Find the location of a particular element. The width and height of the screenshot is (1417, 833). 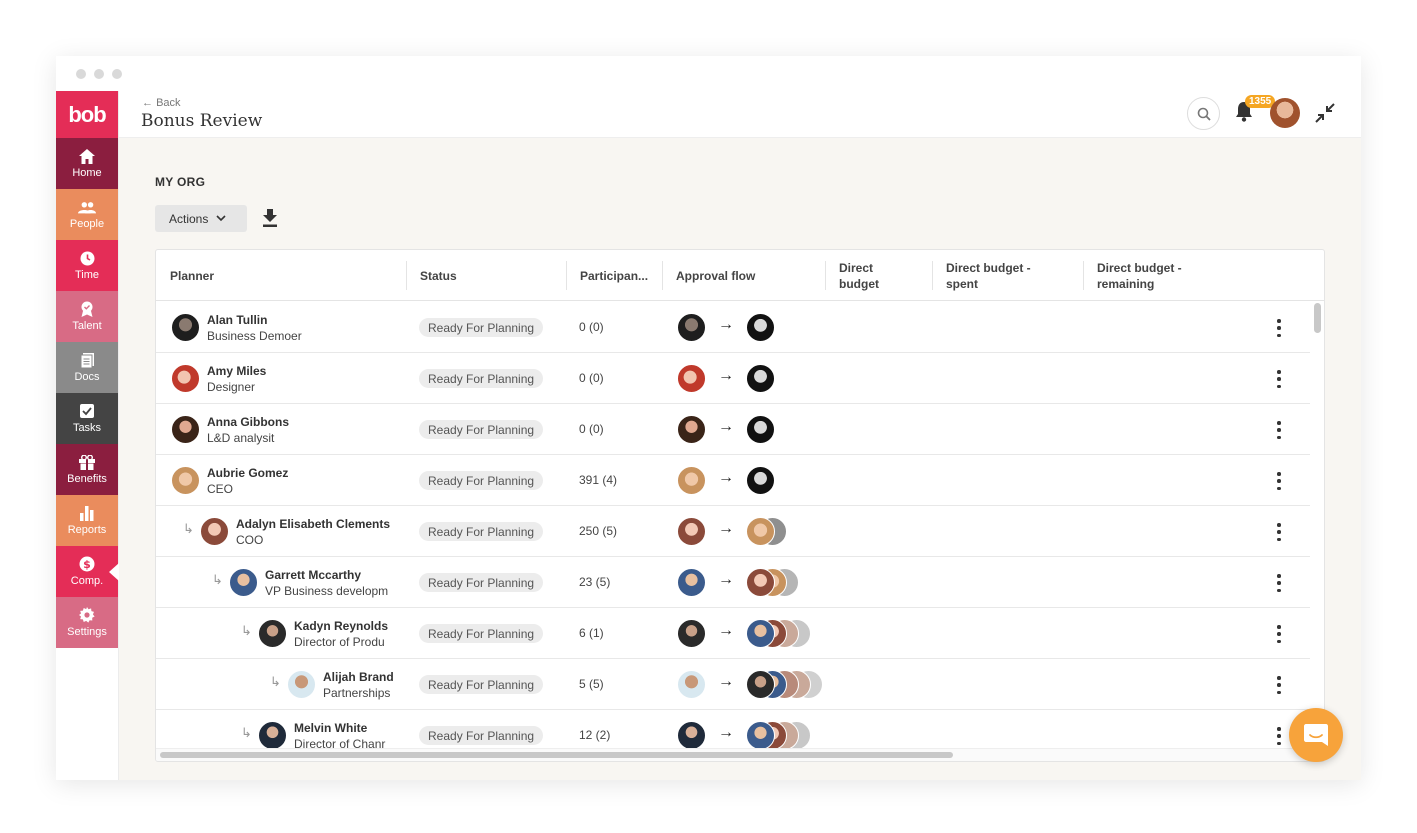

back-link: ← Back is located at coordinates (161, 103).